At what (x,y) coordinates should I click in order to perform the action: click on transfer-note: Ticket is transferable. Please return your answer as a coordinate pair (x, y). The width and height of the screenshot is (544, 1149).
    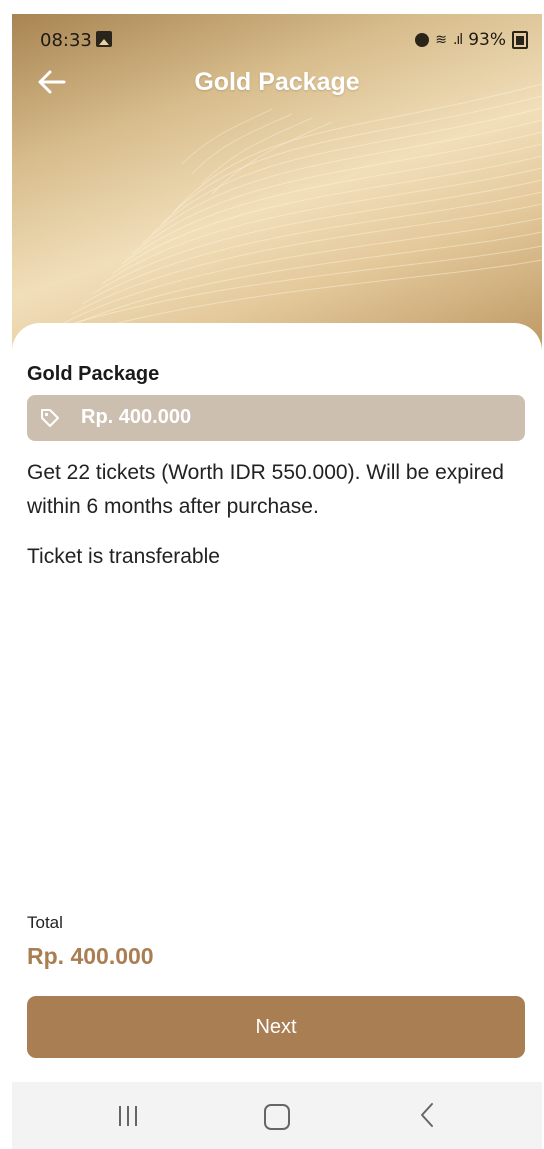
    Looking at the image, I should click on (123, 556).